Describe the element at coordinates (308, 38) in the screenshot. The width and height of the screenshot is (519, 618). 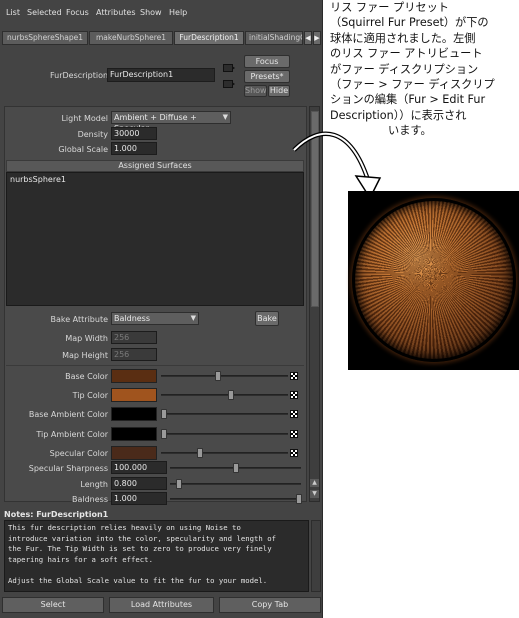
I see `tab-scroll-left-icon: ◀` at that location.